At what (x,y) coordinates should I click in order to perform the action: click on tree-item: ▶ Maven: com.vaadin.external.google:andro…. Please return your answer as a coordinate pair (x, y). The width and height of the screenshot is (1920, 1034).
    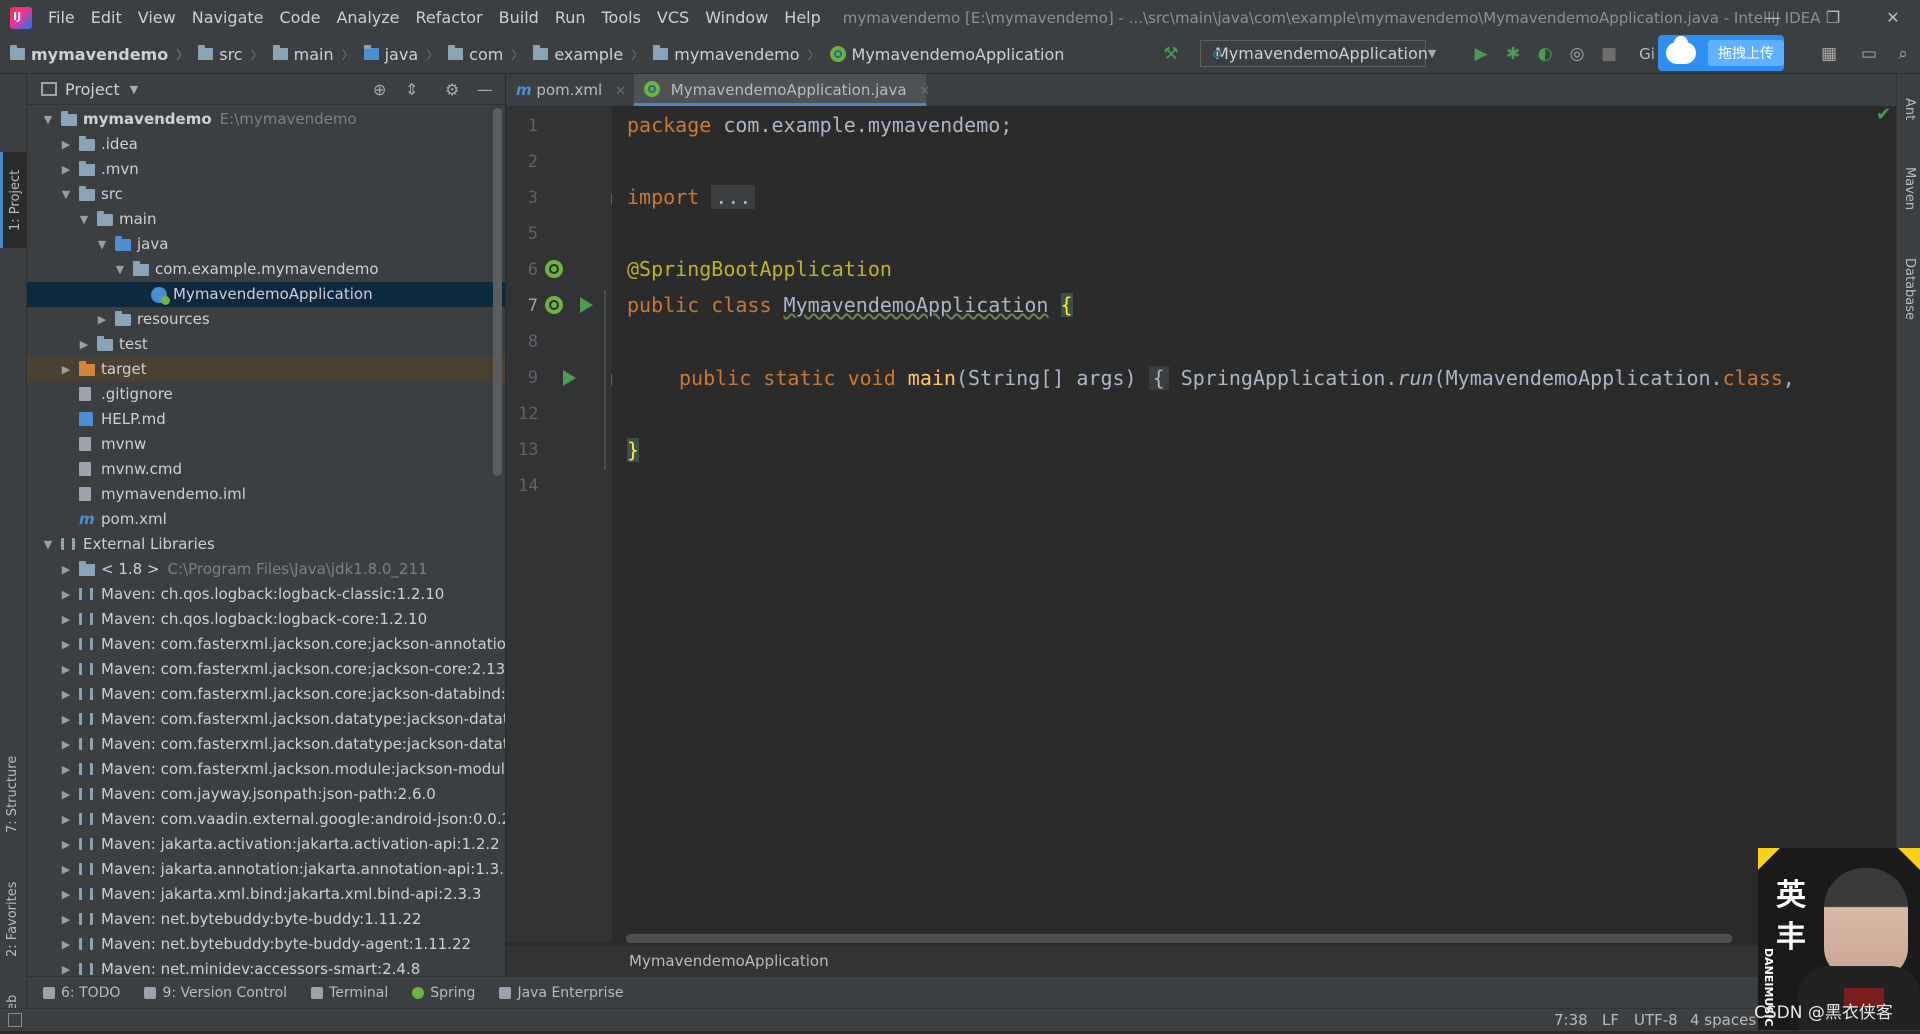
    Looking at the image, I should click on (266, 819).